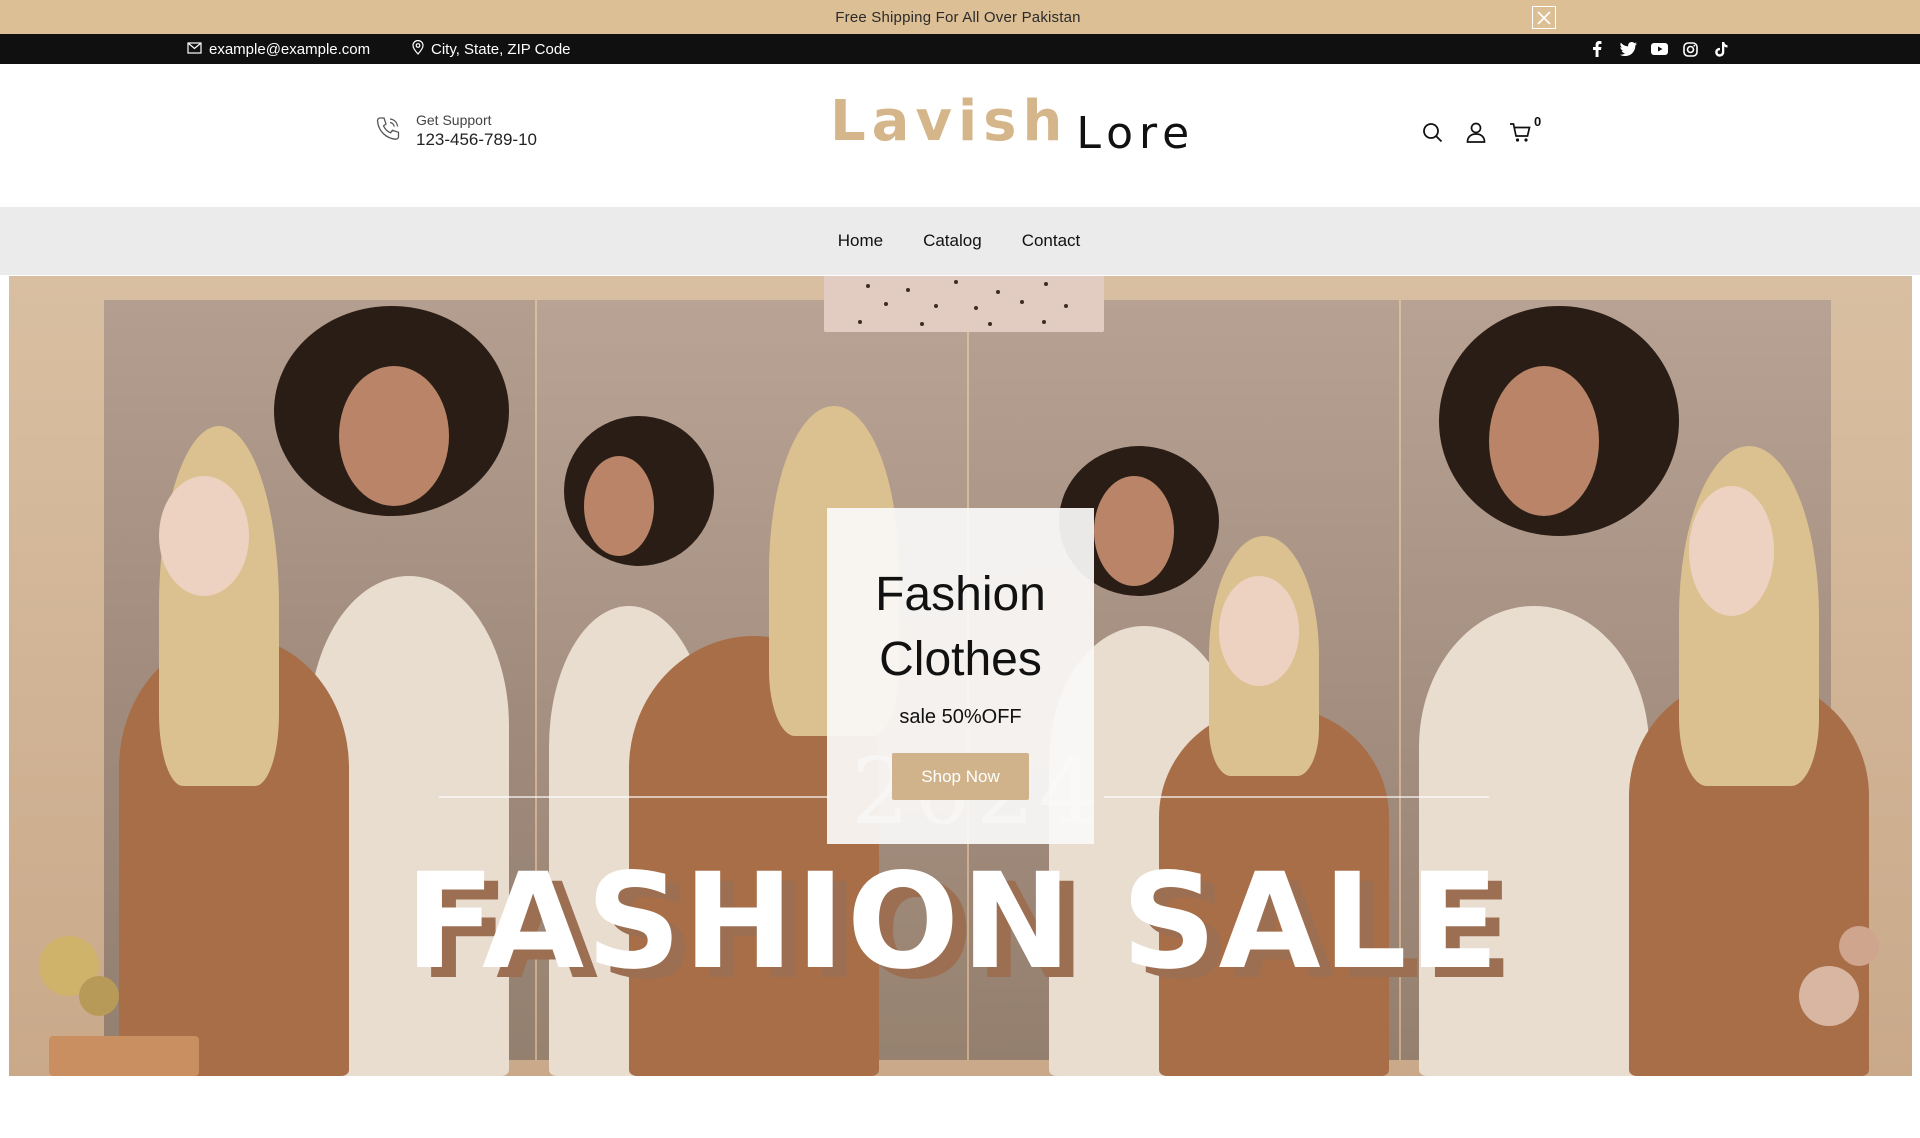 The height and width of the screenshot is (1138, 1920). I want to click on banner-sale-text: FASHION SALE, so click(953, 922).